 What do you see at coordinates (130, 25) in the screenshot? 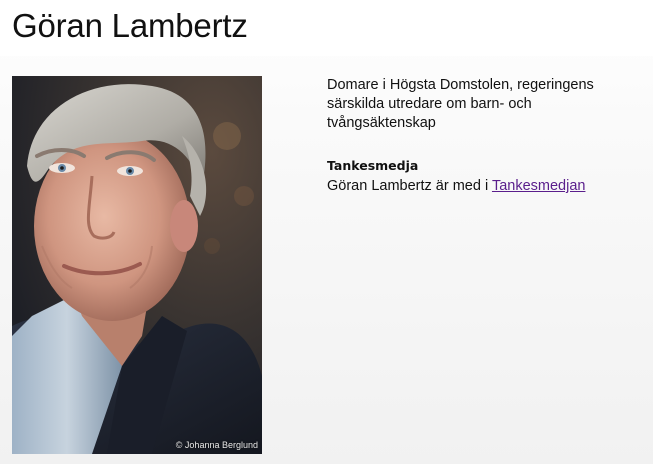
I see `page-title: Göran Lambertz` at bounding box center [130, 25].